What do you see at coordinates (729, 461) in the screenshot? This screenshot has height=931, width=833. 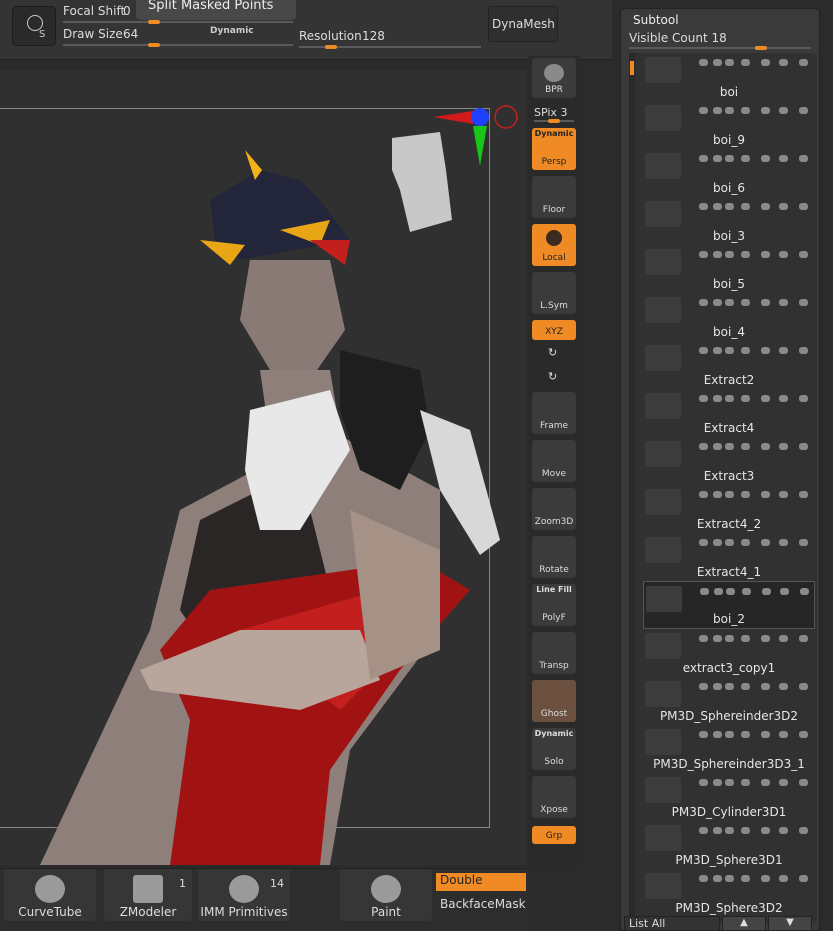 I see `subtool-row: Extract3` at bounding box center [729, 461].